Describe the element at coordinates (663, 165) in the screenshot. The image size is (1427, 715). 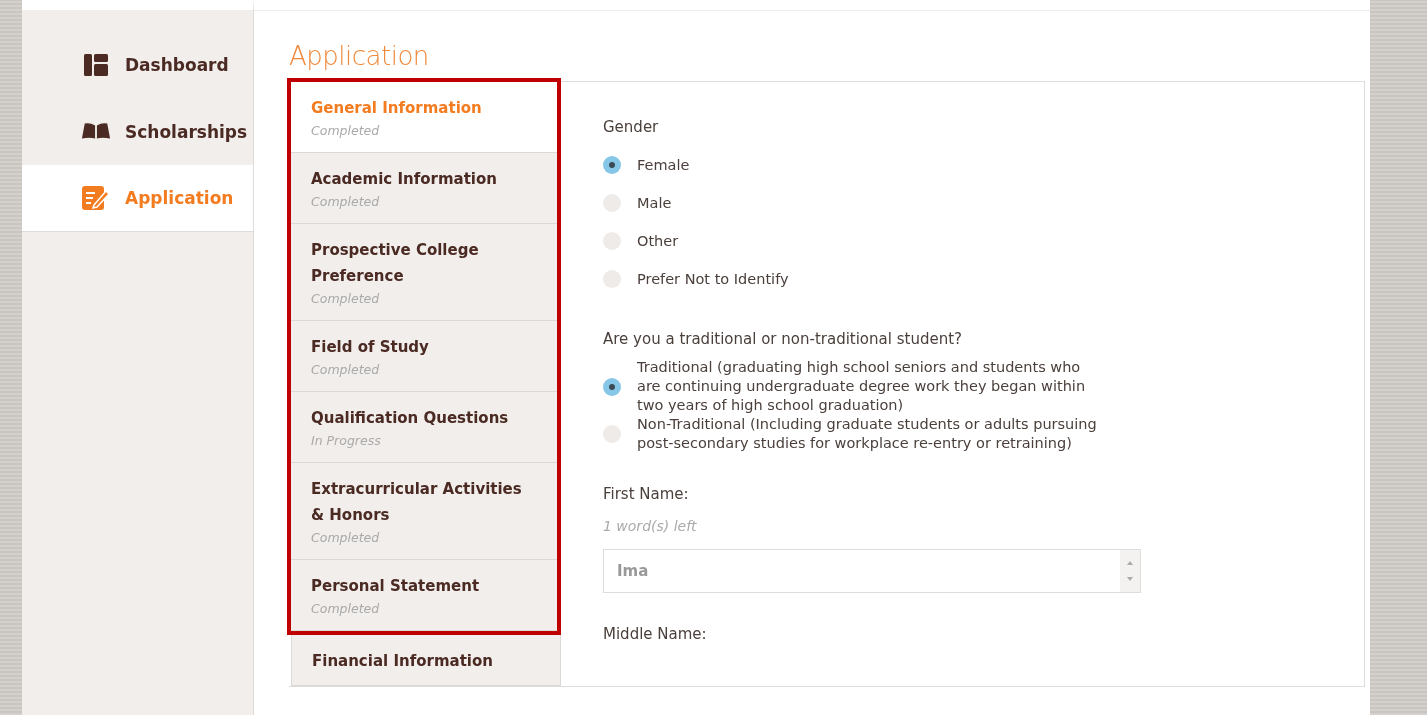
I see `option-label: Female` at that location.